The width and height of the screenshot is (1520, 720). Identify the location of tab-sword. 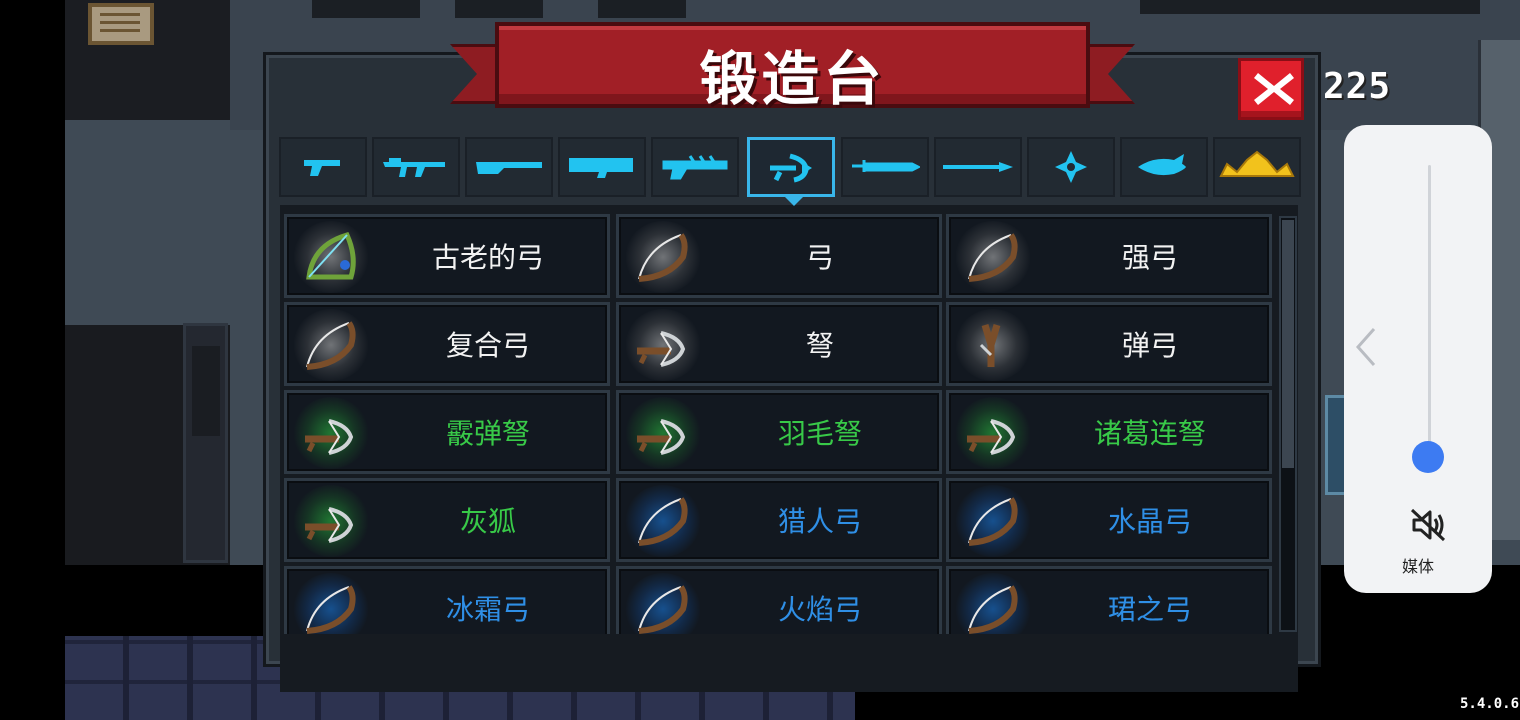
(885, 167).